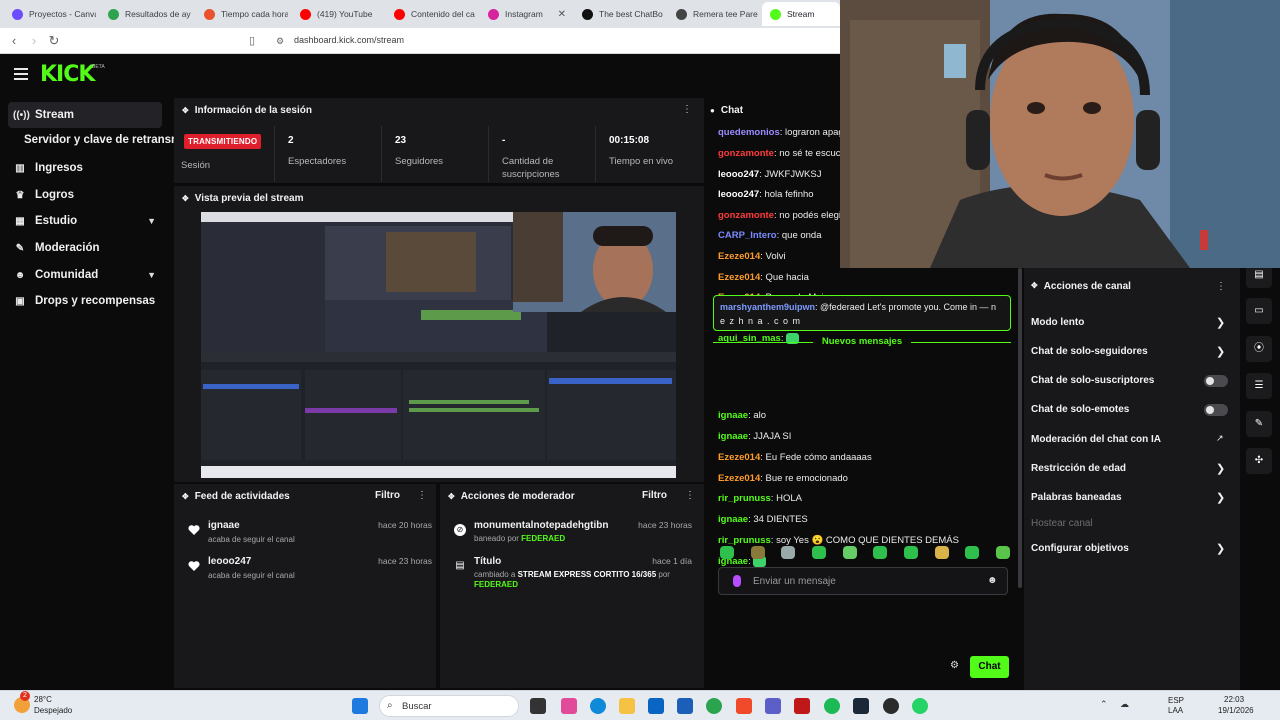  What do you see at coordinates (50, 14) in the screenshot?
I see `browser-tab: Proyectos - Canva` at bounding box center [50, 14].